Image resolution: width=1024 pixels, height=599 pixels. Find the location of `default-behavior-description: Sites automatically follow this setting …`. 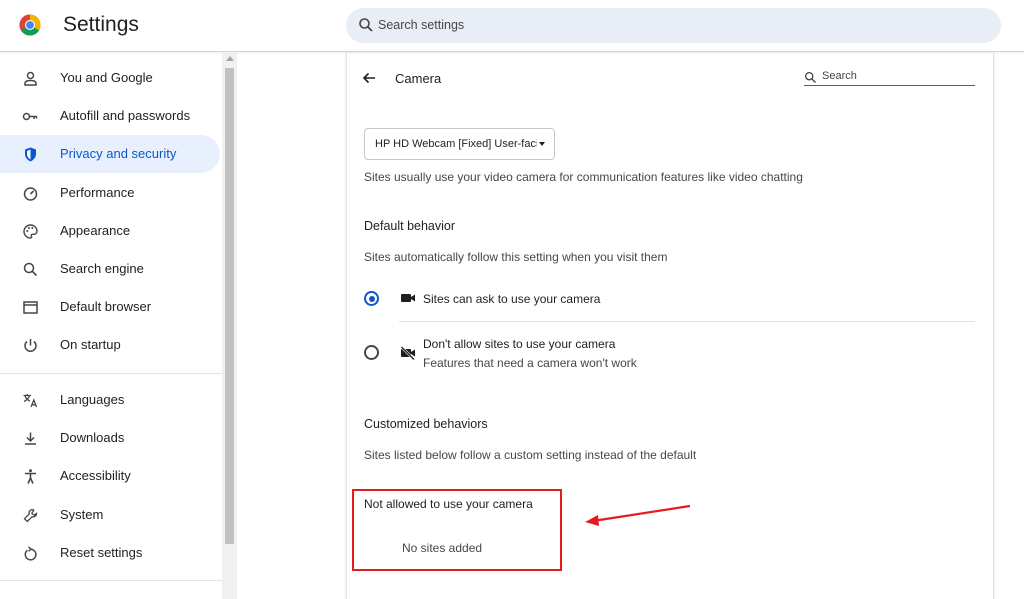

default-behavior-description: Sites automatically follow this setting … is located at coordinates (516, 257).